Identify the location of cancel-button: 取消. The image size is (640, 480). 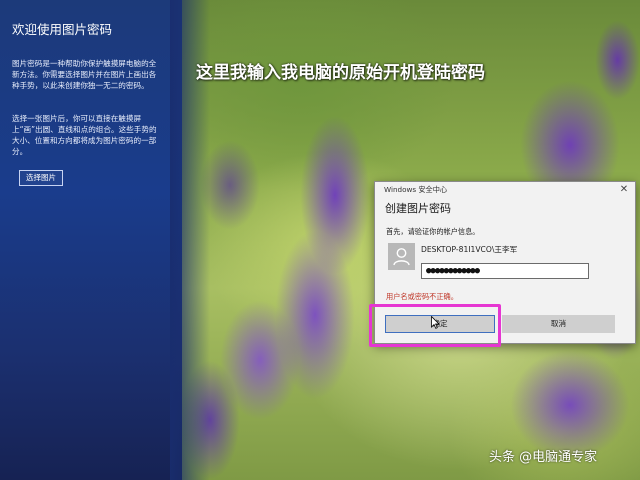
(558, 324).